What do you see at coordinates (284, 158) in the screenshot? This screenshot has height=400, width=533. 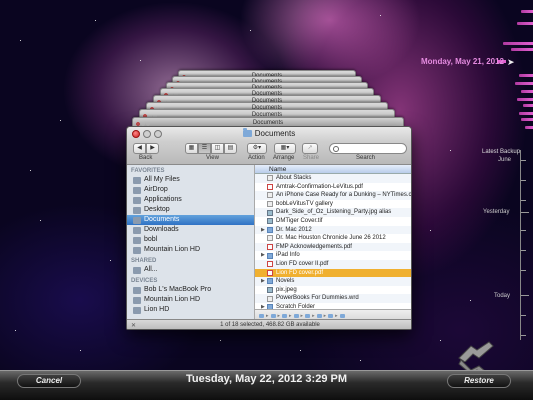 I see `arrange-label: Arrange` at bounding box center [284, 158].